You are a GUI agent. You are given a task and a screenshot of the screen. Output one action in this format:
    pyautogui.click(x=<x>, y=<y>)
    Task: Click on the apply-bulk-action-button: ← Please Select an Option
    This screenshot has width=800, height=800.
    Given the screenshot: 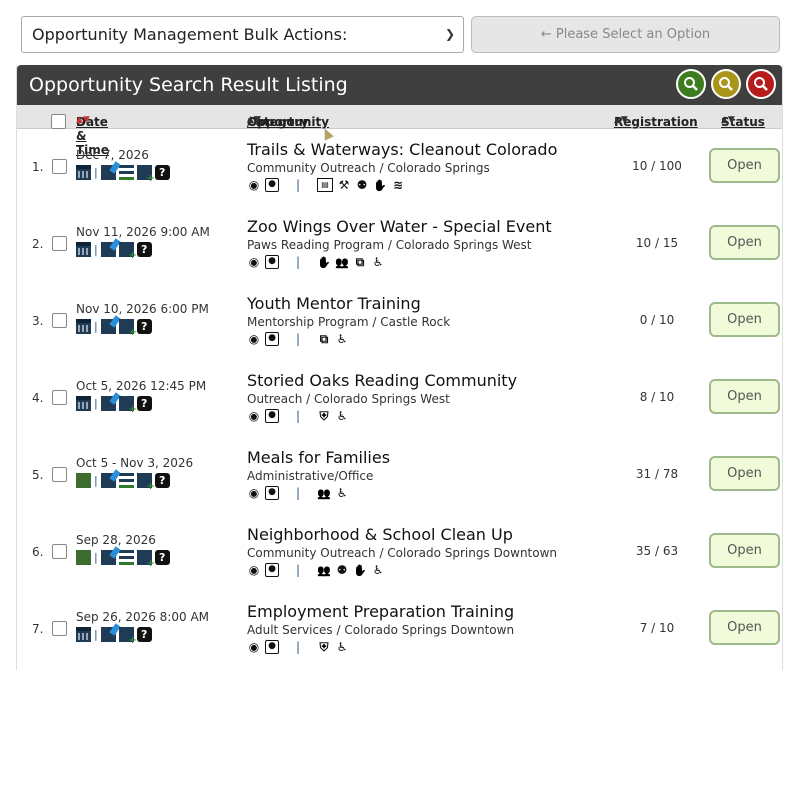 What is the action you would take?
    pyautogui.click(x=625, y=34)
    